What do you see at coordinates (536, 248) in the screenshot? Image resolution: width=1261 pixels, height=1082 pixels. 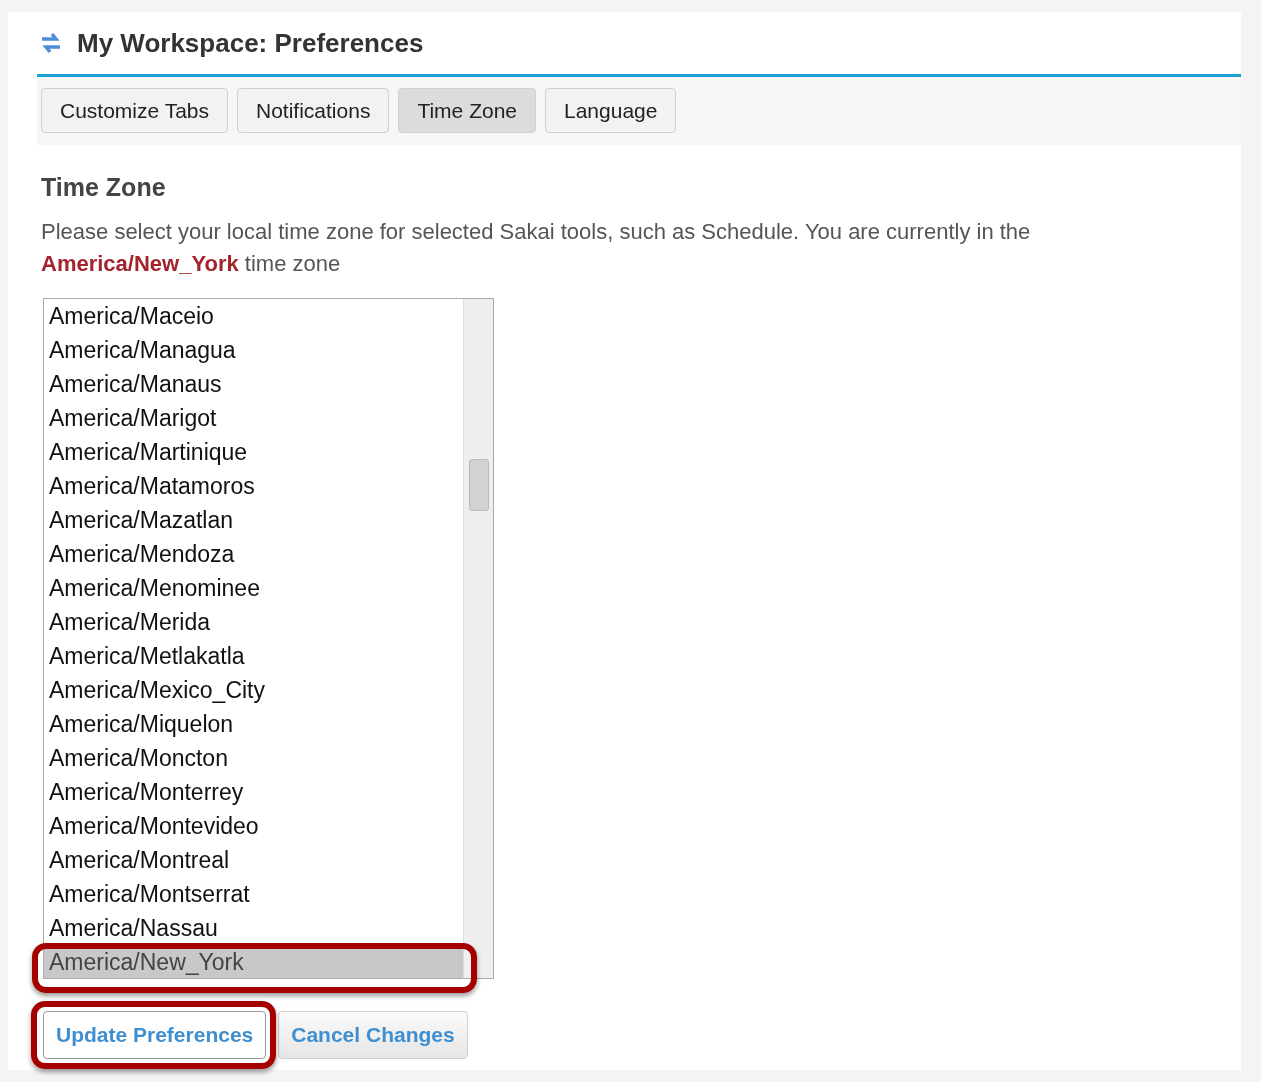 I see `description-text: Please select your local time zone for selected Sakai tools, such as Schedule. You are currently in the America/New_York time zone` at bounding box center [536, 248].